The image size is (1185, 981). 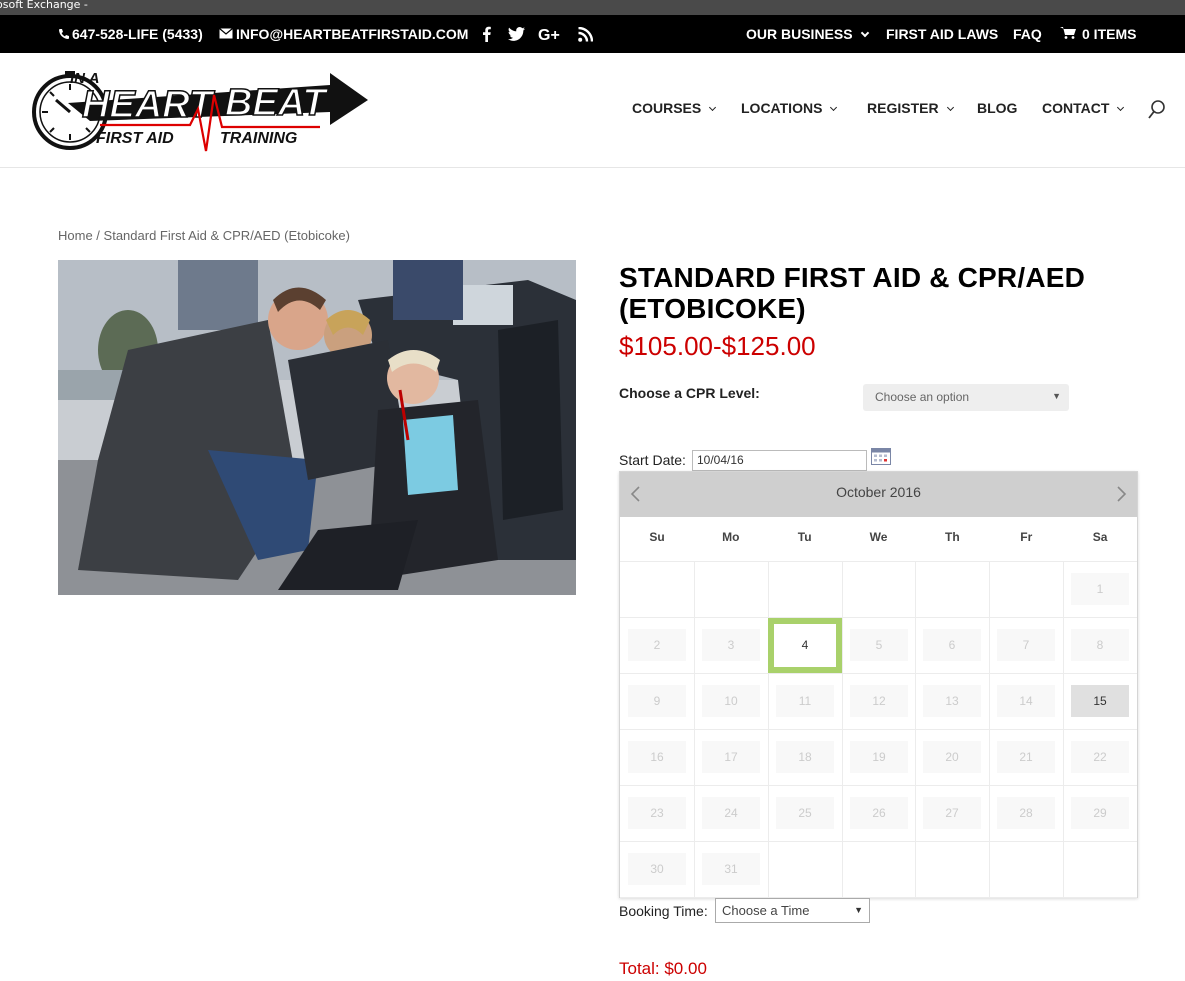 What do you see at coordinates (879, 701) in the screenshot?
I see `calendar-day: 12` at bounding box center [879, 701].